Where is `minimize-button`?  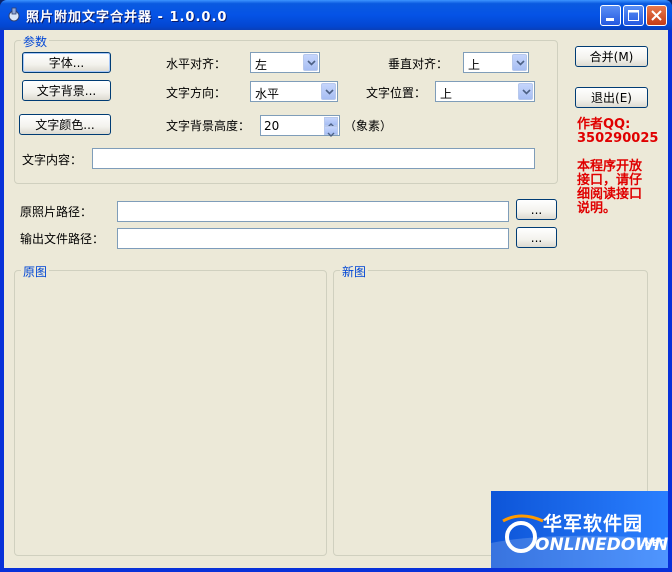 minimize-button is located at coordinates (610, 15).